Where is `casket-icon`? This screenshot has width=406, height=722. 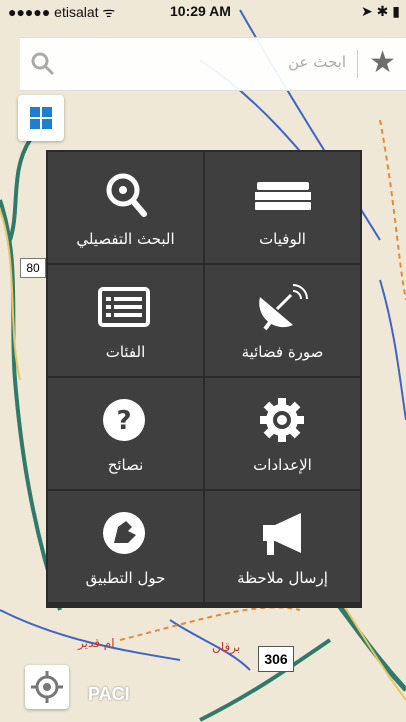
casket-icon is located at coordinates (283, 196).